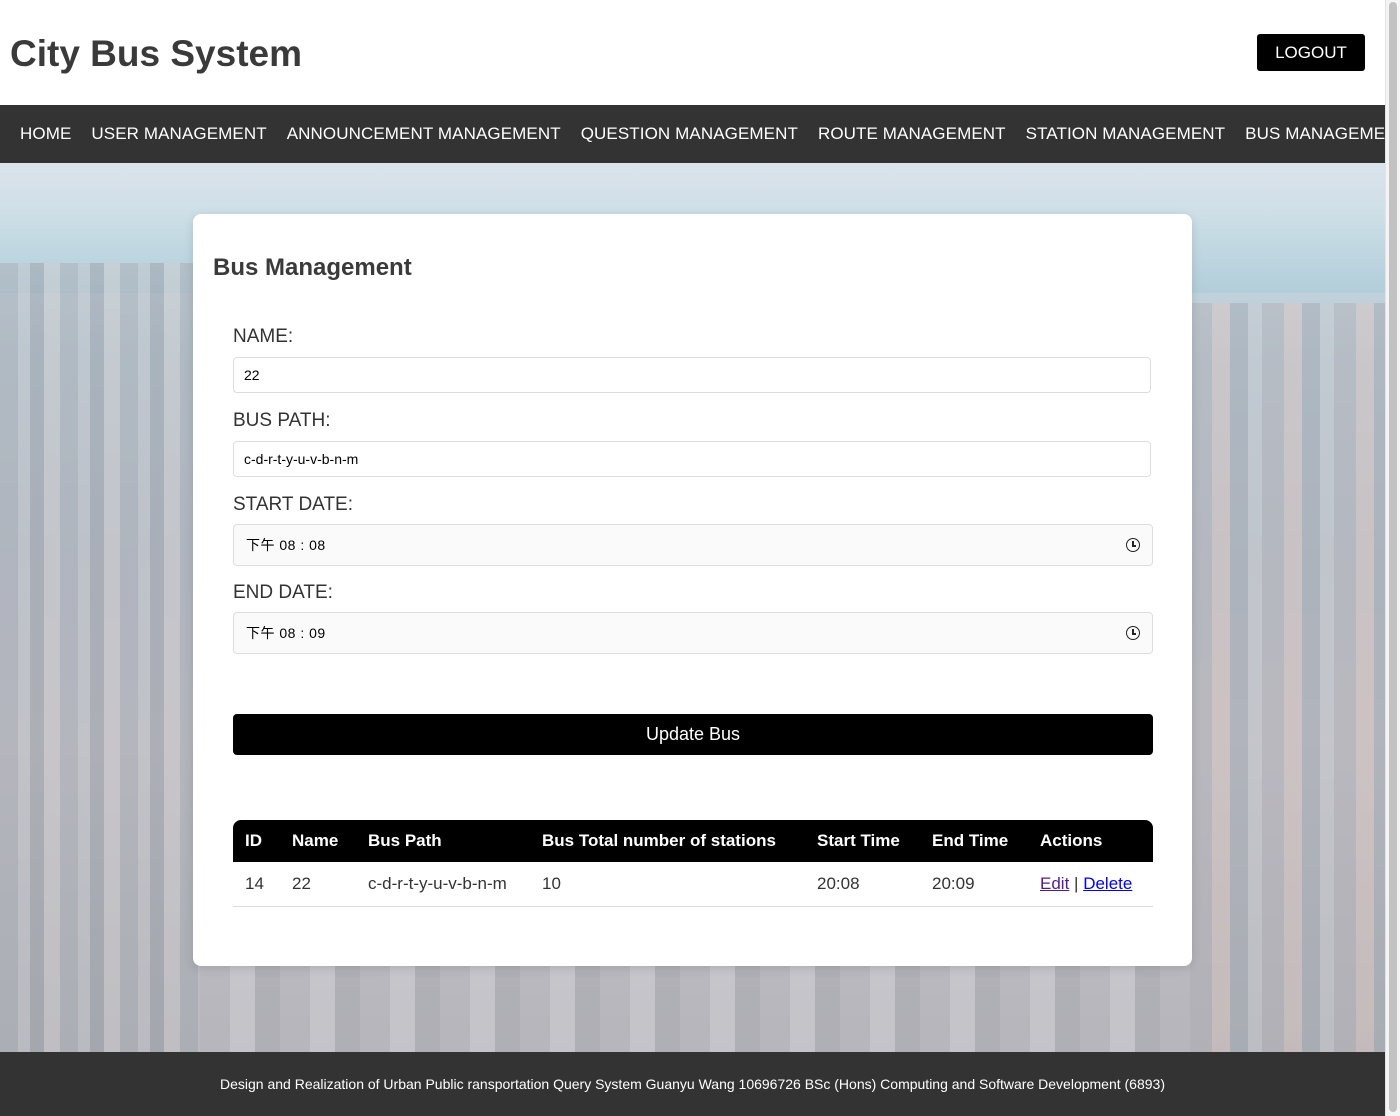 This screenshot has height=1116, width=1400. I want to click on cell-actions: Edit | Delete, so click(1090, 884).